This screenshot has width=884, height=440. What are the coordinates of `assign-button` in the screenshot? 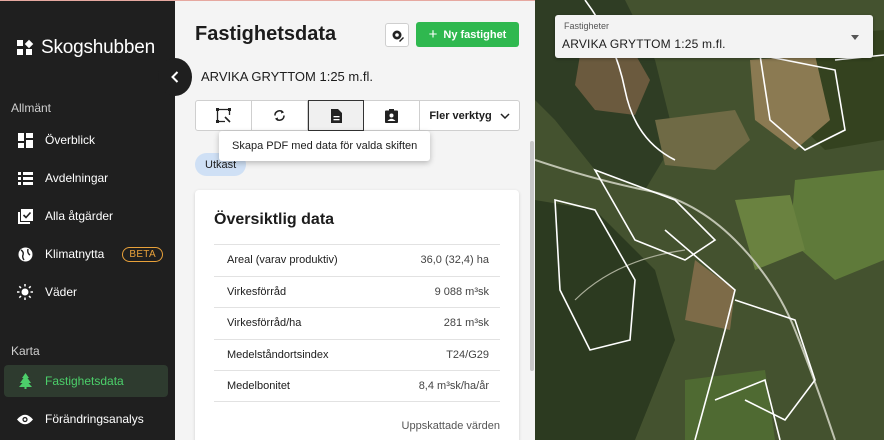 It's located at (392, 115).